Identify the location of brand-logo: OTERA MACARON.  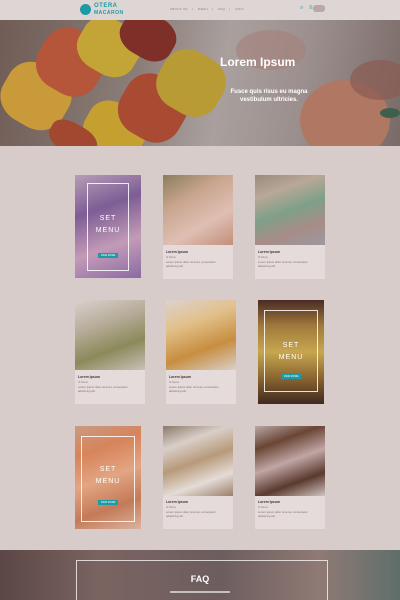
(109, 9).